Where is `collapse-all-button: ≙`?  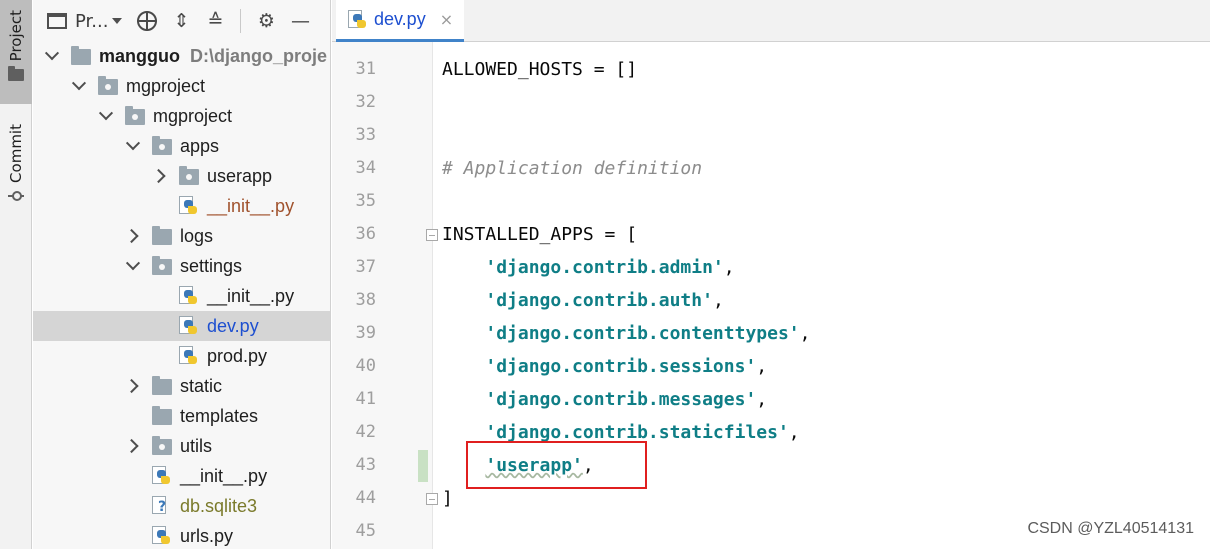
collapse-all-button: ≙ is located at coordinates (215, 21).